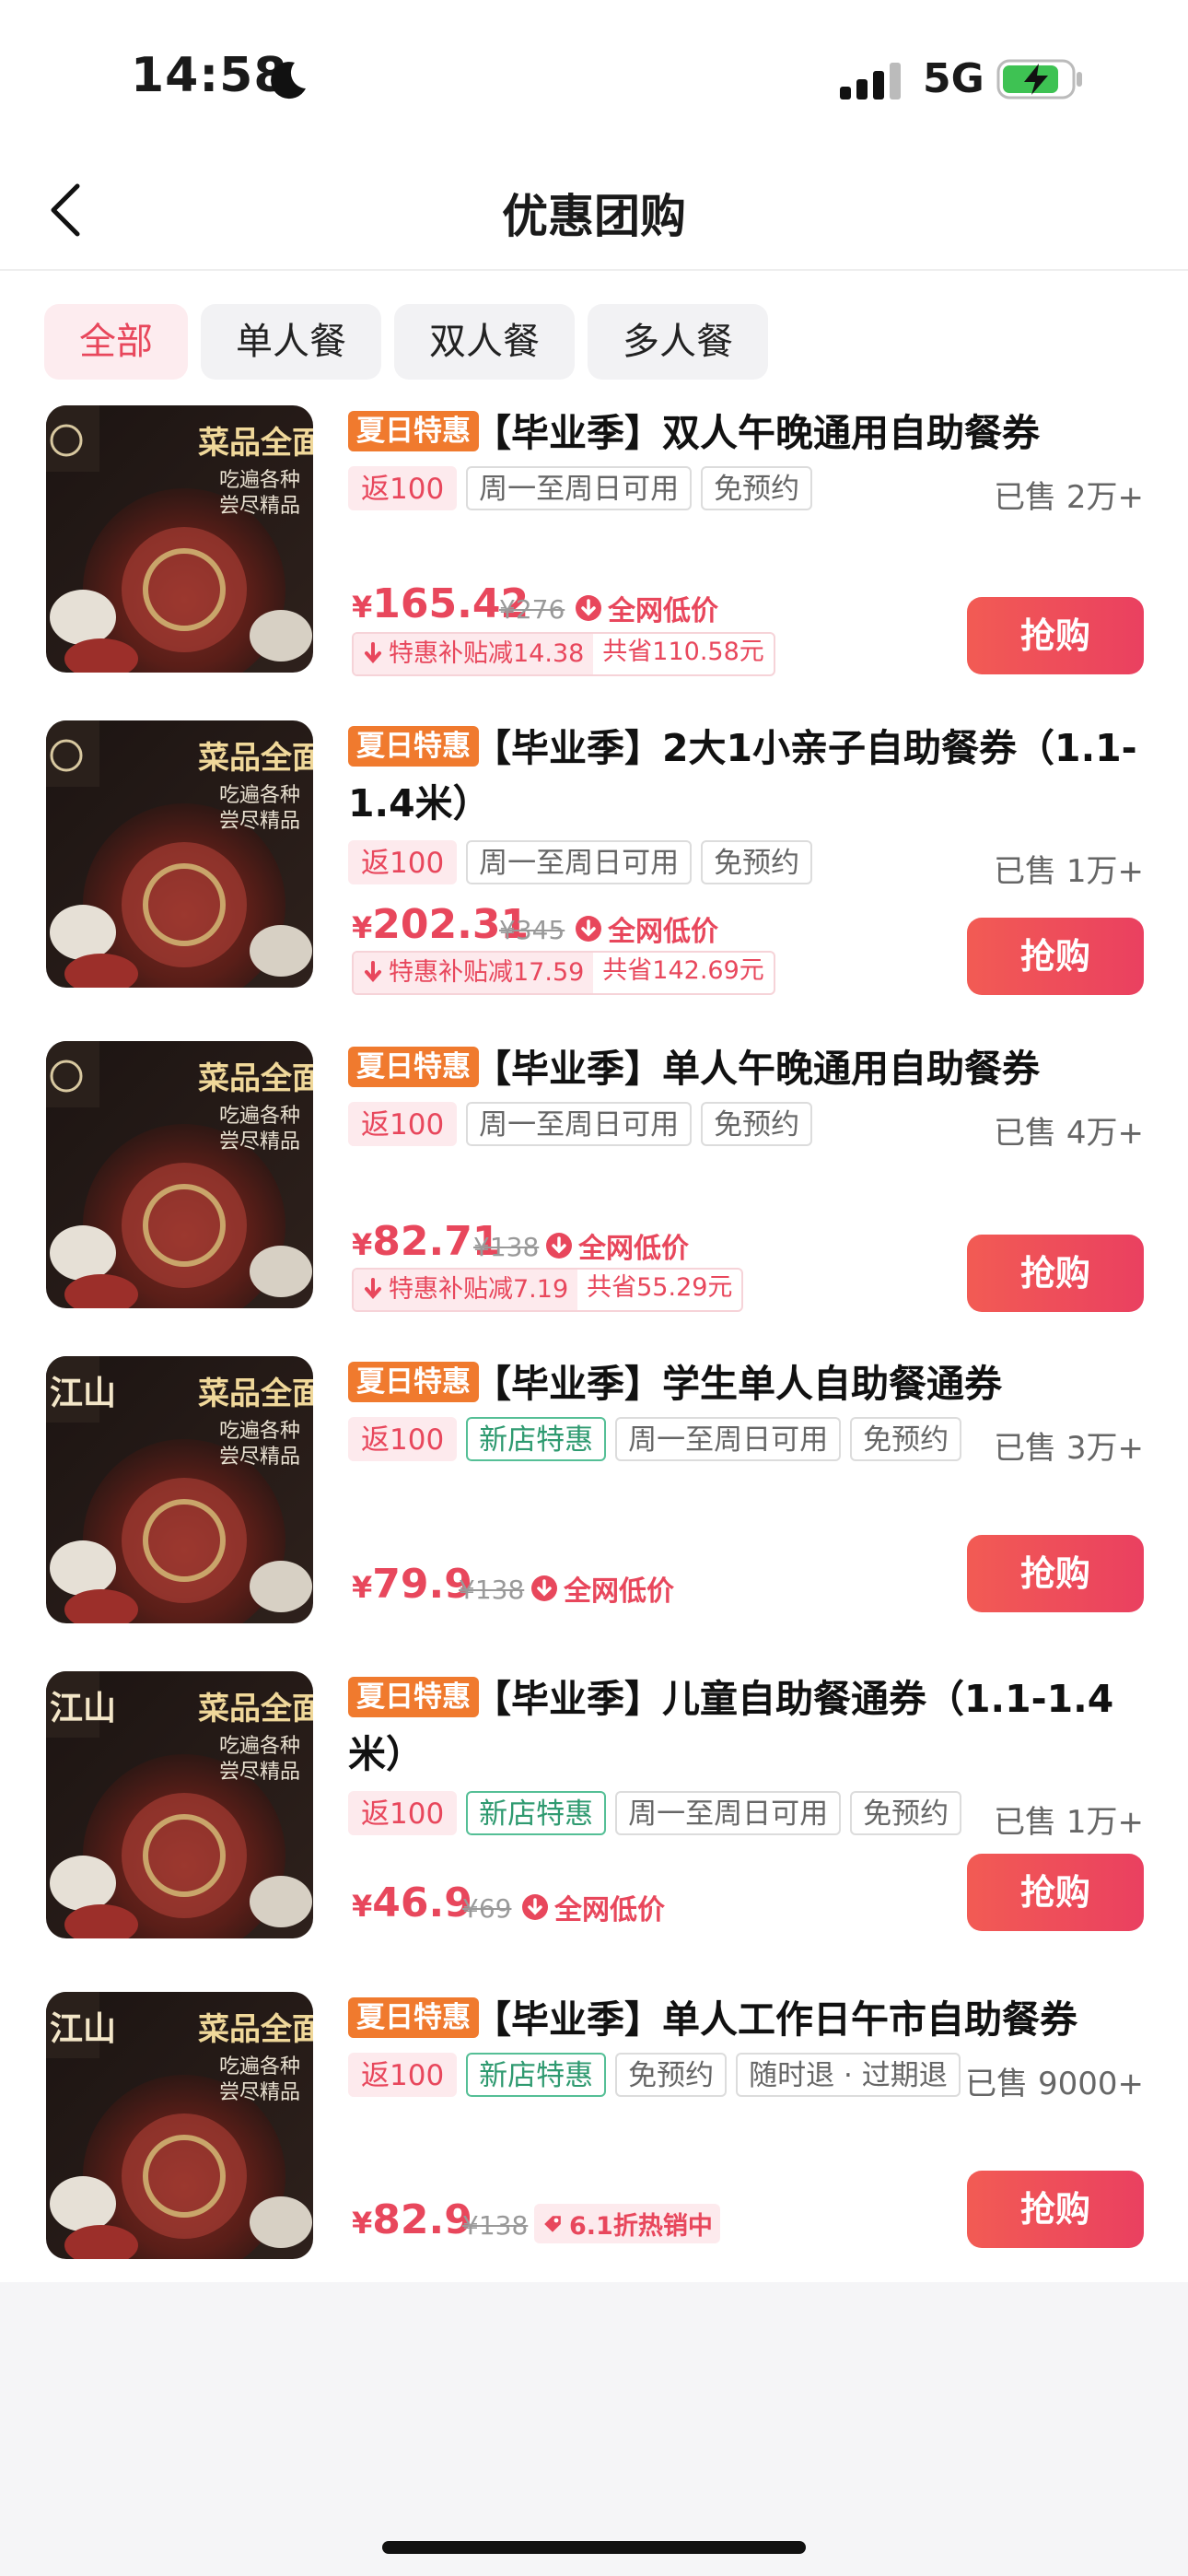 The height and width of the screenshot is (2576, 1188). Describe the element at coordinates (678, 342) in the screenshot. I see `tab-group: 多人餐` at that location.